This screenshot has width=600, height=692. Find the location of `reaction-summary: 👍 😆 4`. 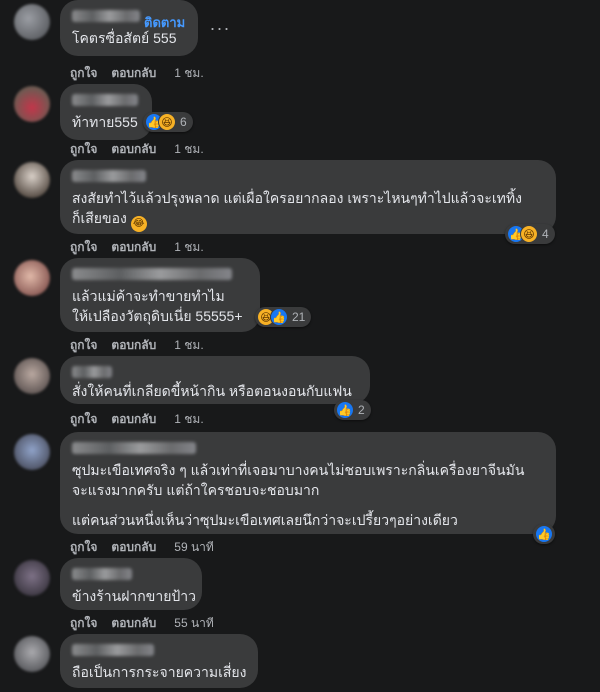

reaction-summary: 👍 😆 4 is located at coordinates (530, 234).